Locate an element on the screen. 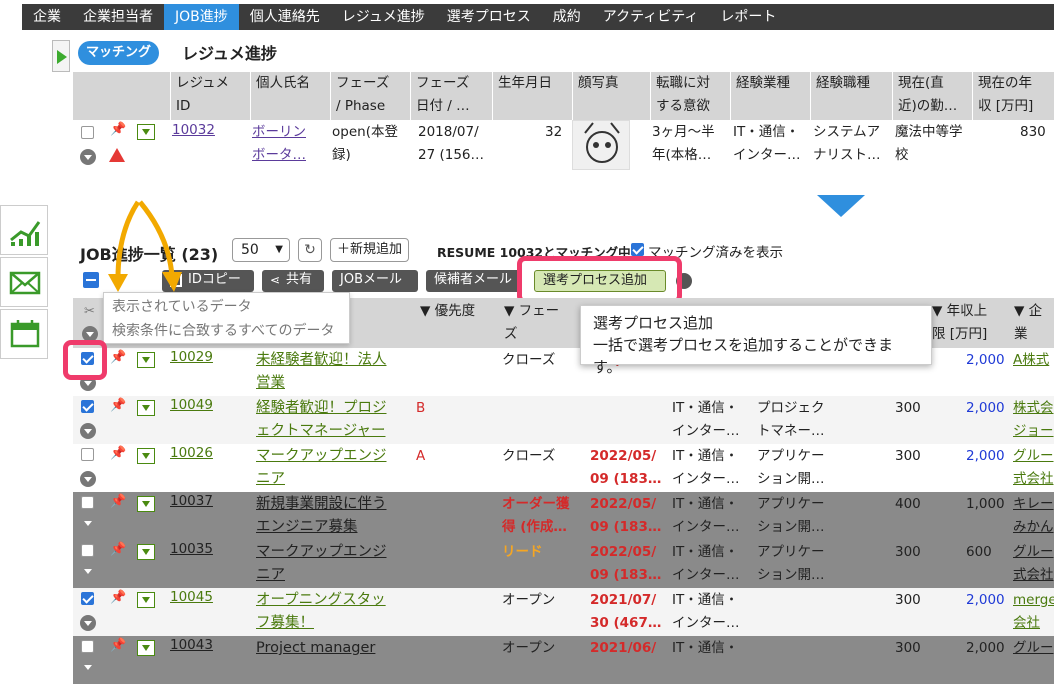 This screenshot has height=684, width=1054. nav-tab-6: 成約 is located at coordinates (567, 17).